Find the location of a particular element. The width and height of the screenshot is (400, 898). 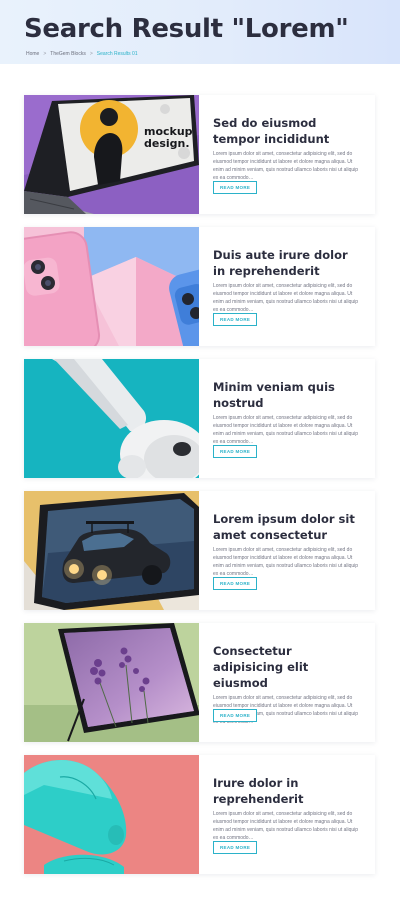

laptop-mockup-image: mockup design. is located at coordinates (111, 154).